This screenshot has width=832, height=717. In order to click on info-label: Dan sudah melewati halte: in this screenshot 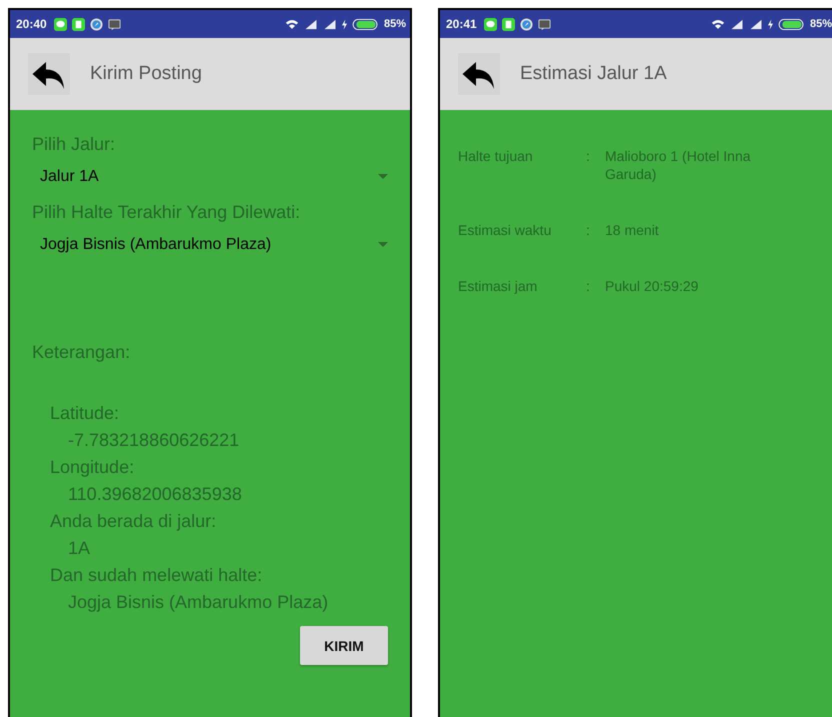, I will do `click(157, 575)`.